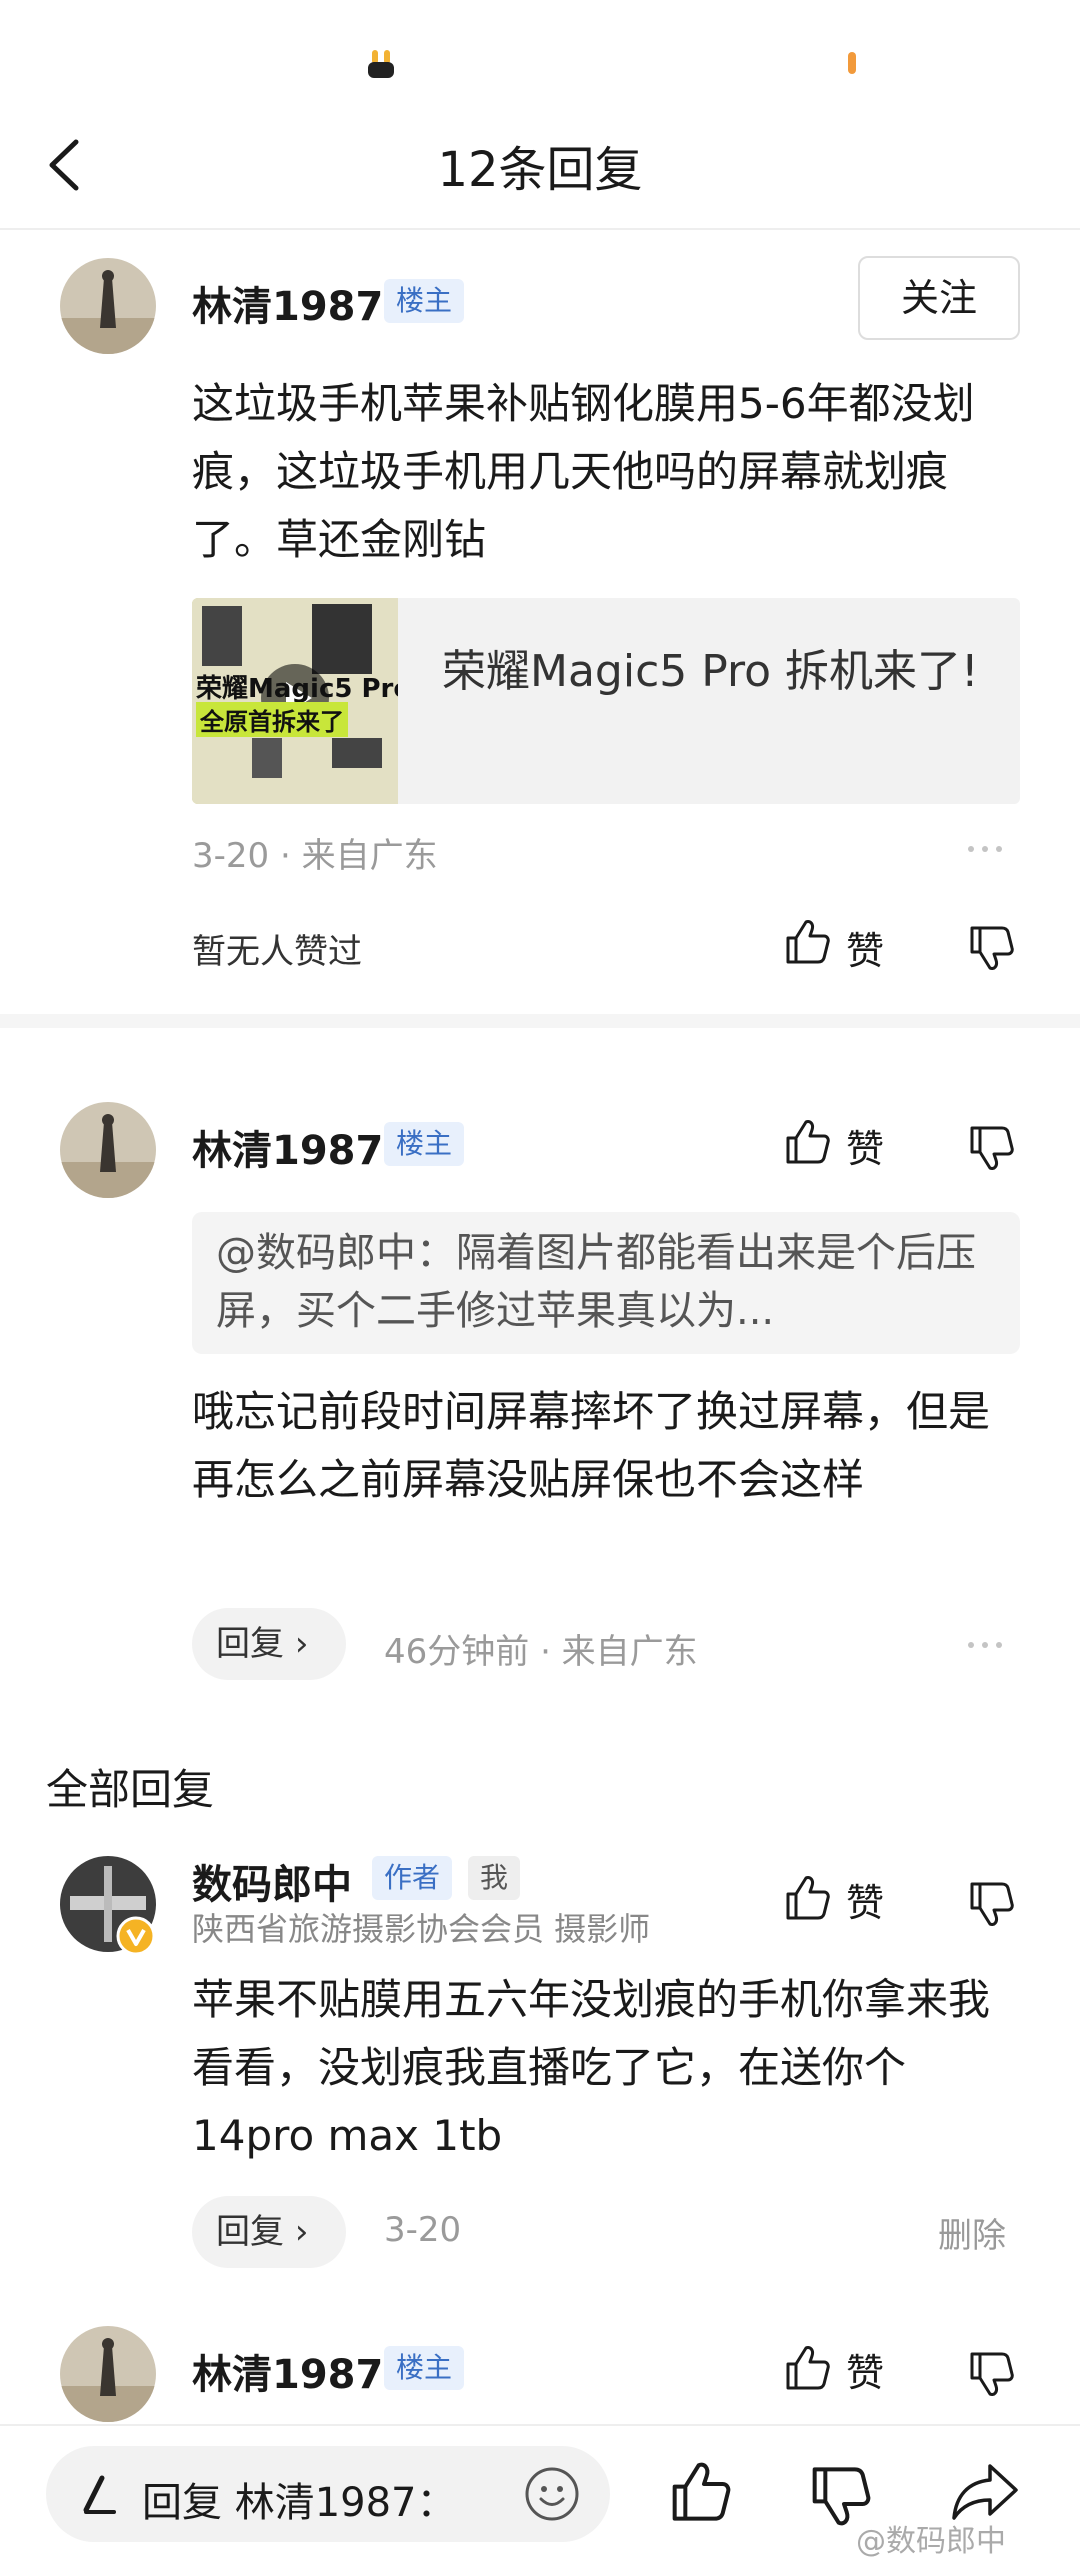  Describe the element at coordinates (540, 1021) in the screenshot. I see `section-divider` at that location.